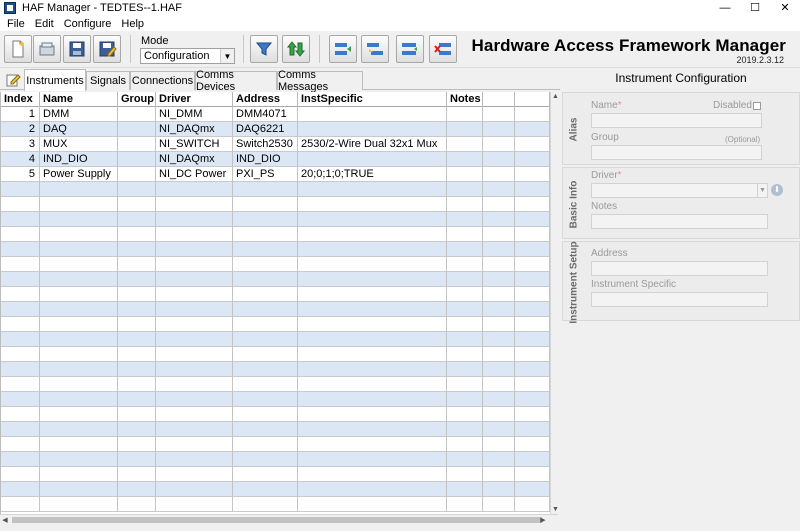 This screenshot has height=531, width=800. What do you see at coordinates (20, 129) in the screenshot?
I see `cell-index: 2` at bounding box center [20, 129].